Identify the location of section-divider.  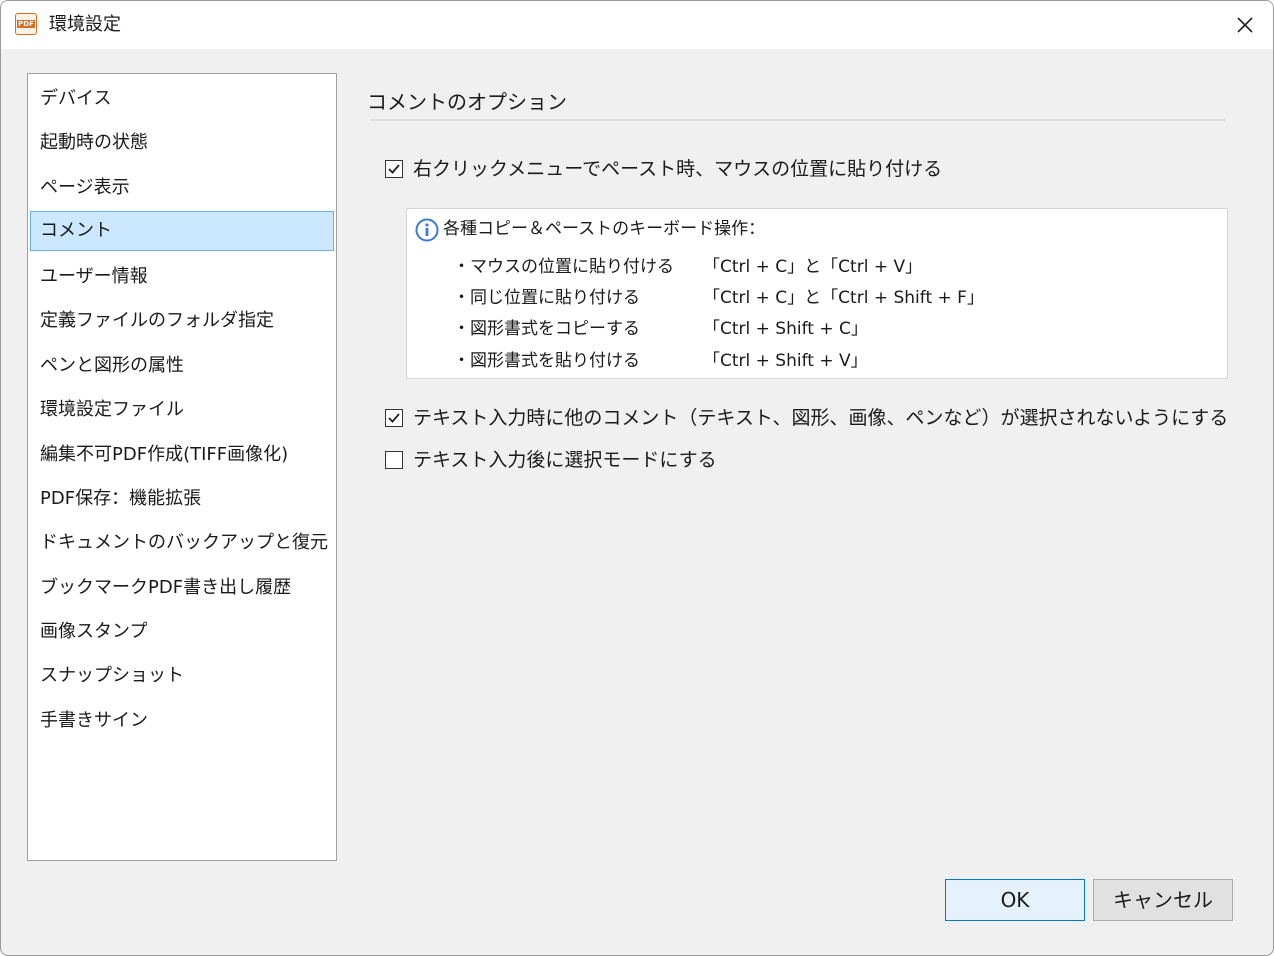
(798, 120).